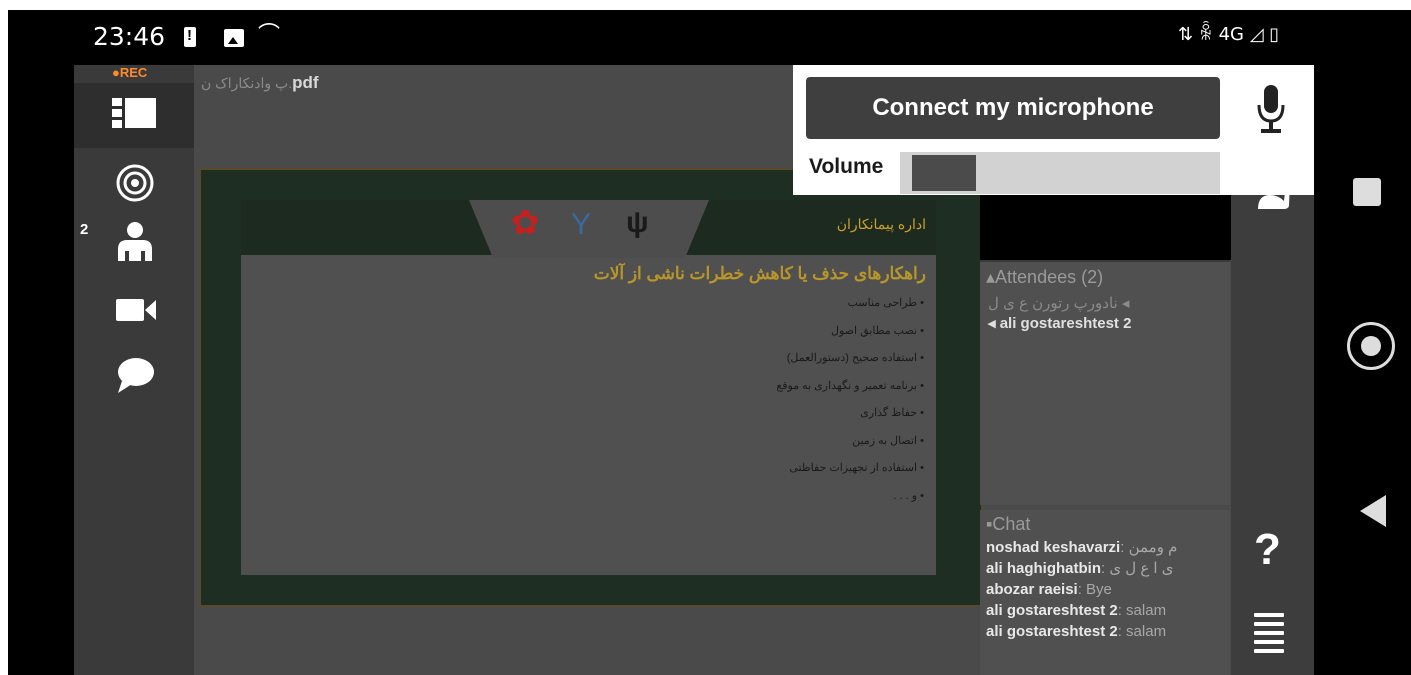  I want to click on missed-call-icon: ⌒, so click(269, 34).